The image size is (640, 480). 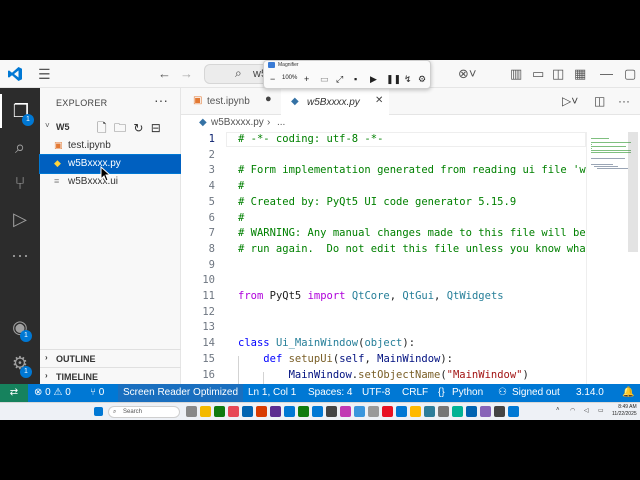 What do you see at coordinates (272, 393) in the screenshot?
I see `cursor-position: Ln 1, Col 1` at bounding box center [272, 393].